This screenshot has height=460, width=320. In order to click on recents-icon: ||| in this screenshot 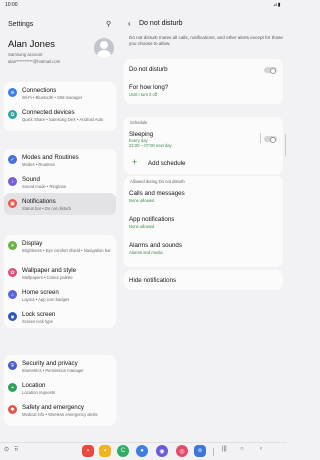, I will do `click(224, 449)`.